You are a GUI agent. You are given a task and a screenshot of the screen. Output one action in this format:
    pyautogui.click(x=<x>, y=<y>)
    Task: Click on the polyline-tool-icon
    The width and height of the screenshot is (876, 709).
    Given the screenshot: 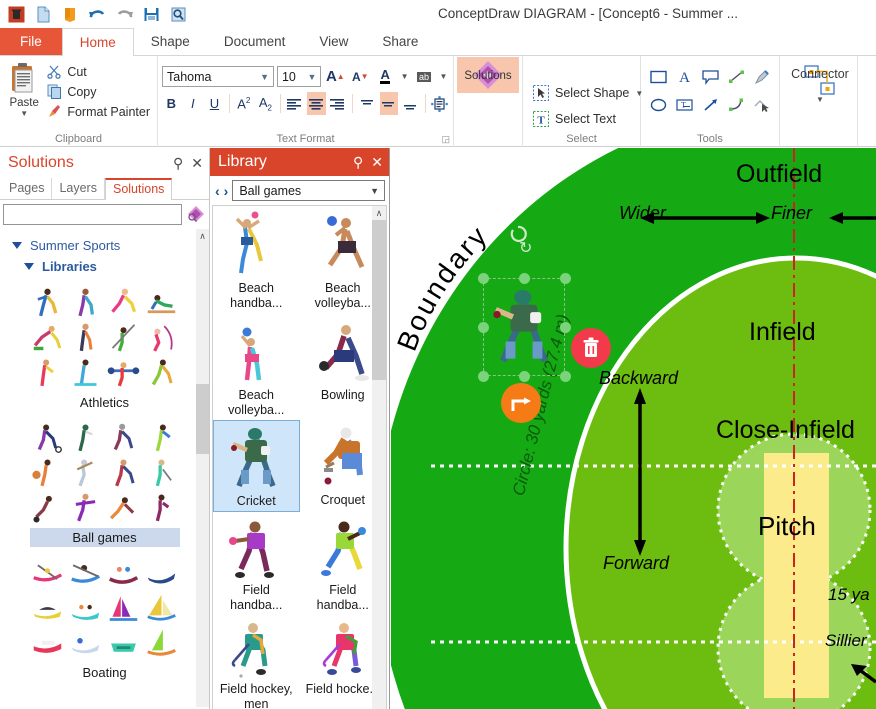 What is the action you would take?
    pyautogui.click(x=762, y=105)
    